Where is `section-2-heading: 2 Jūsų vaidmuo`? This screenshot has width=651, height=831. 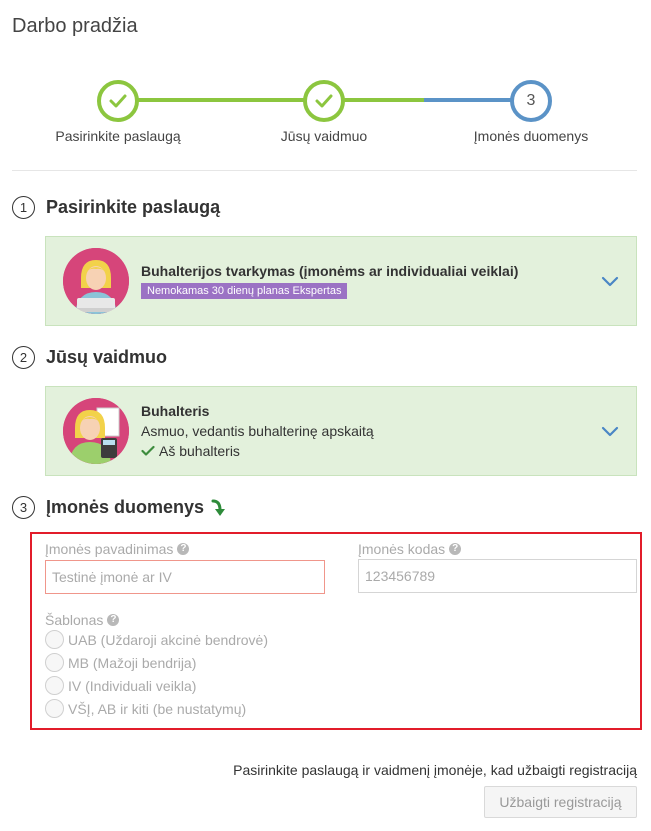
section-2-heading: 2 Jūsų vaidmuo is located at coordinates (89, 357).